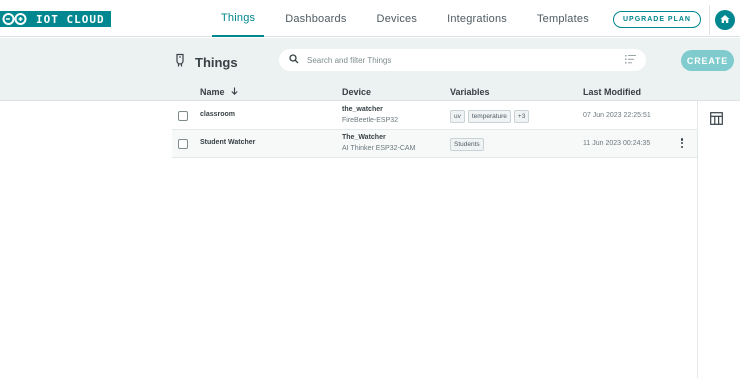 This screenshot has height=378, width=740. What do you see at coordinates (217, 114) in the screenshot?
I see `thing-name: classroom` at bounding box center [217, 114].